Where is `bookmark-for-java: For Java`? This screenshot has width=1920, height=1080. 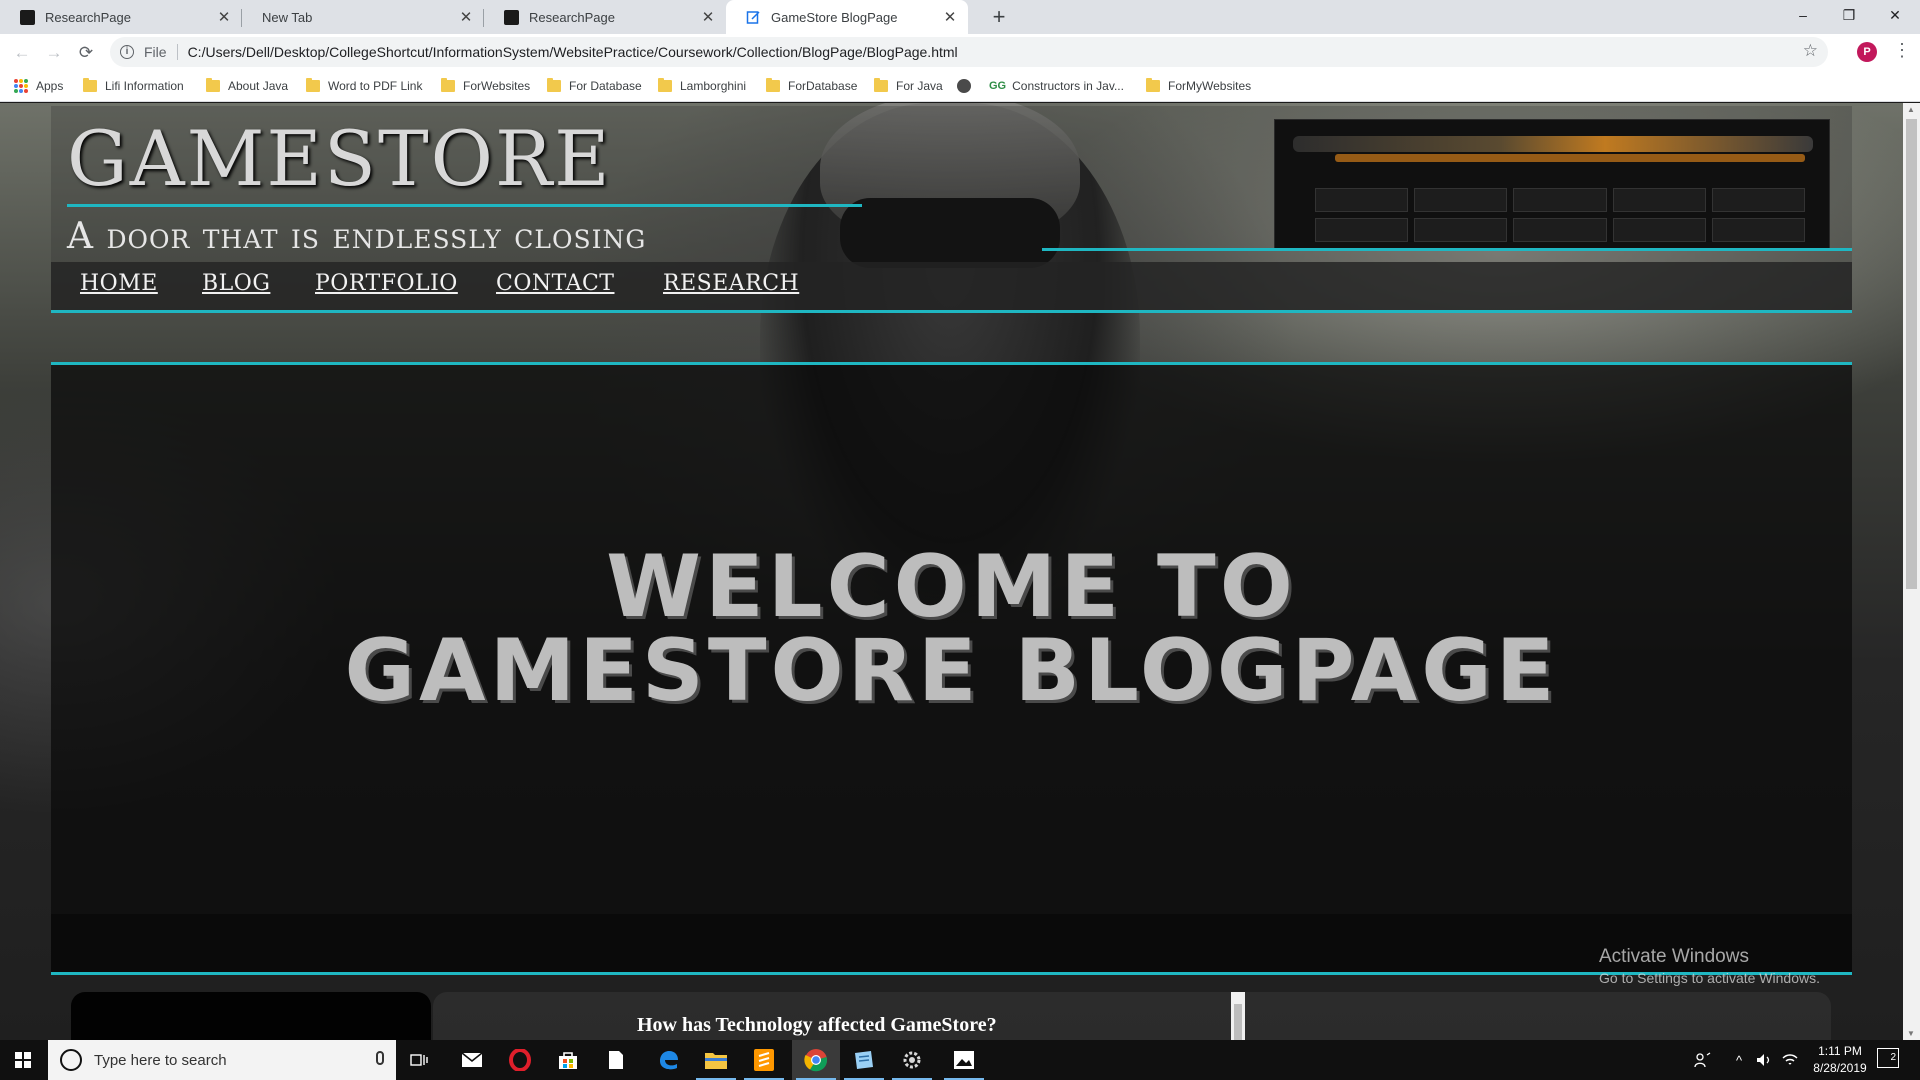 bookmark-for-java: For Java is located at coordinates (908, 86).